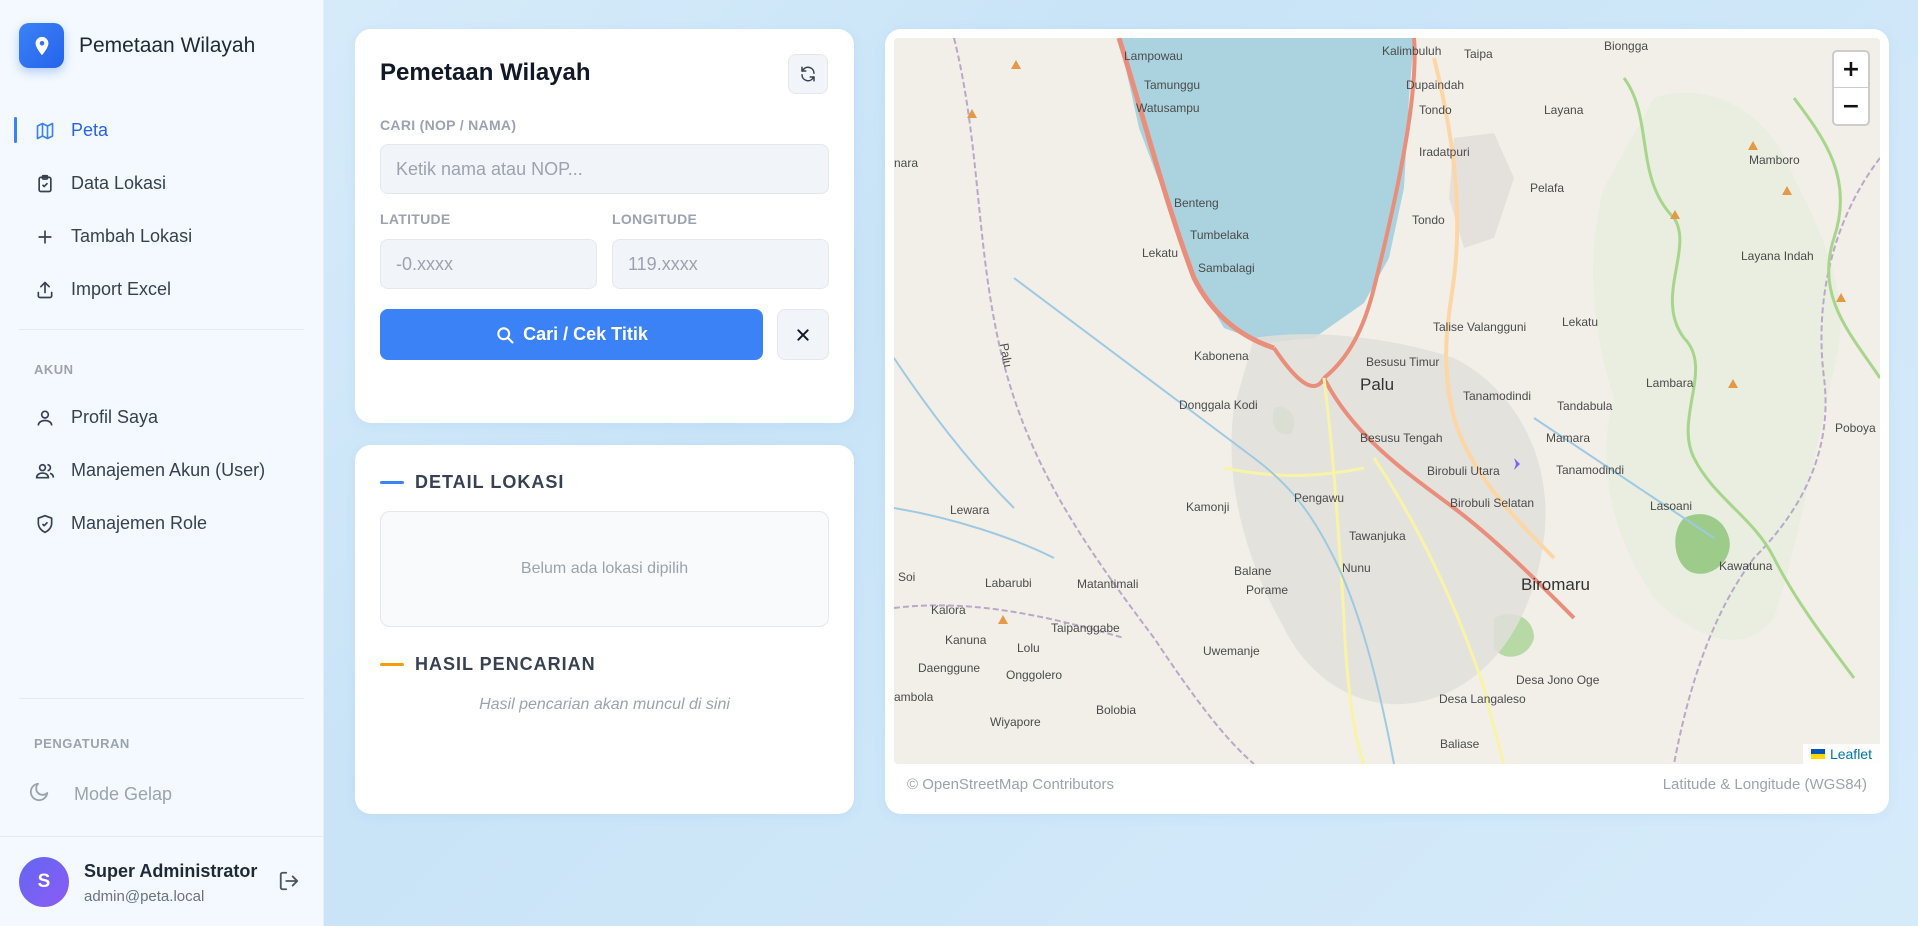 Image resolution: width=1918 pixels, height=926 pixels. I want to click on zoom-control: + −, so click(1851, 88).